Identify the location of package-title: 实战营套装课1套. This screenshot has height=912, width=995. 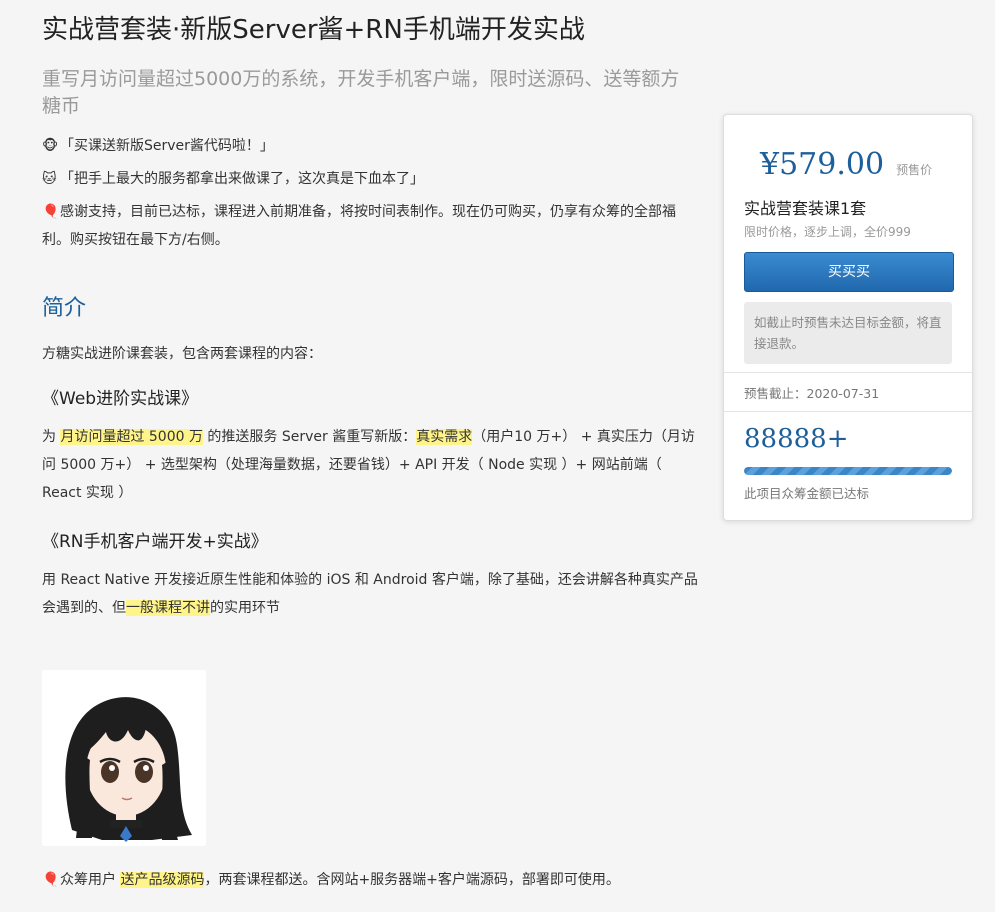
(805, 208).